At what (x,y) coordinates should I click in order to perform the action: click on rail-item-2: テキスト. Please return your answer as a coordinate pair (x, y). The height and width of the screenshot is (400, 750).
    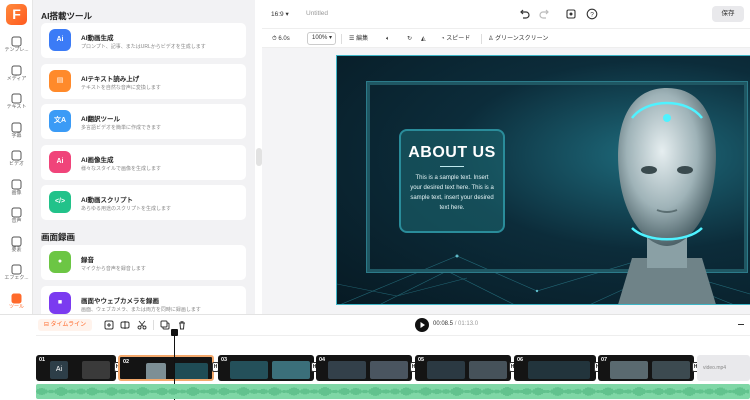
    Looking at the image, I should click on (16, 104).